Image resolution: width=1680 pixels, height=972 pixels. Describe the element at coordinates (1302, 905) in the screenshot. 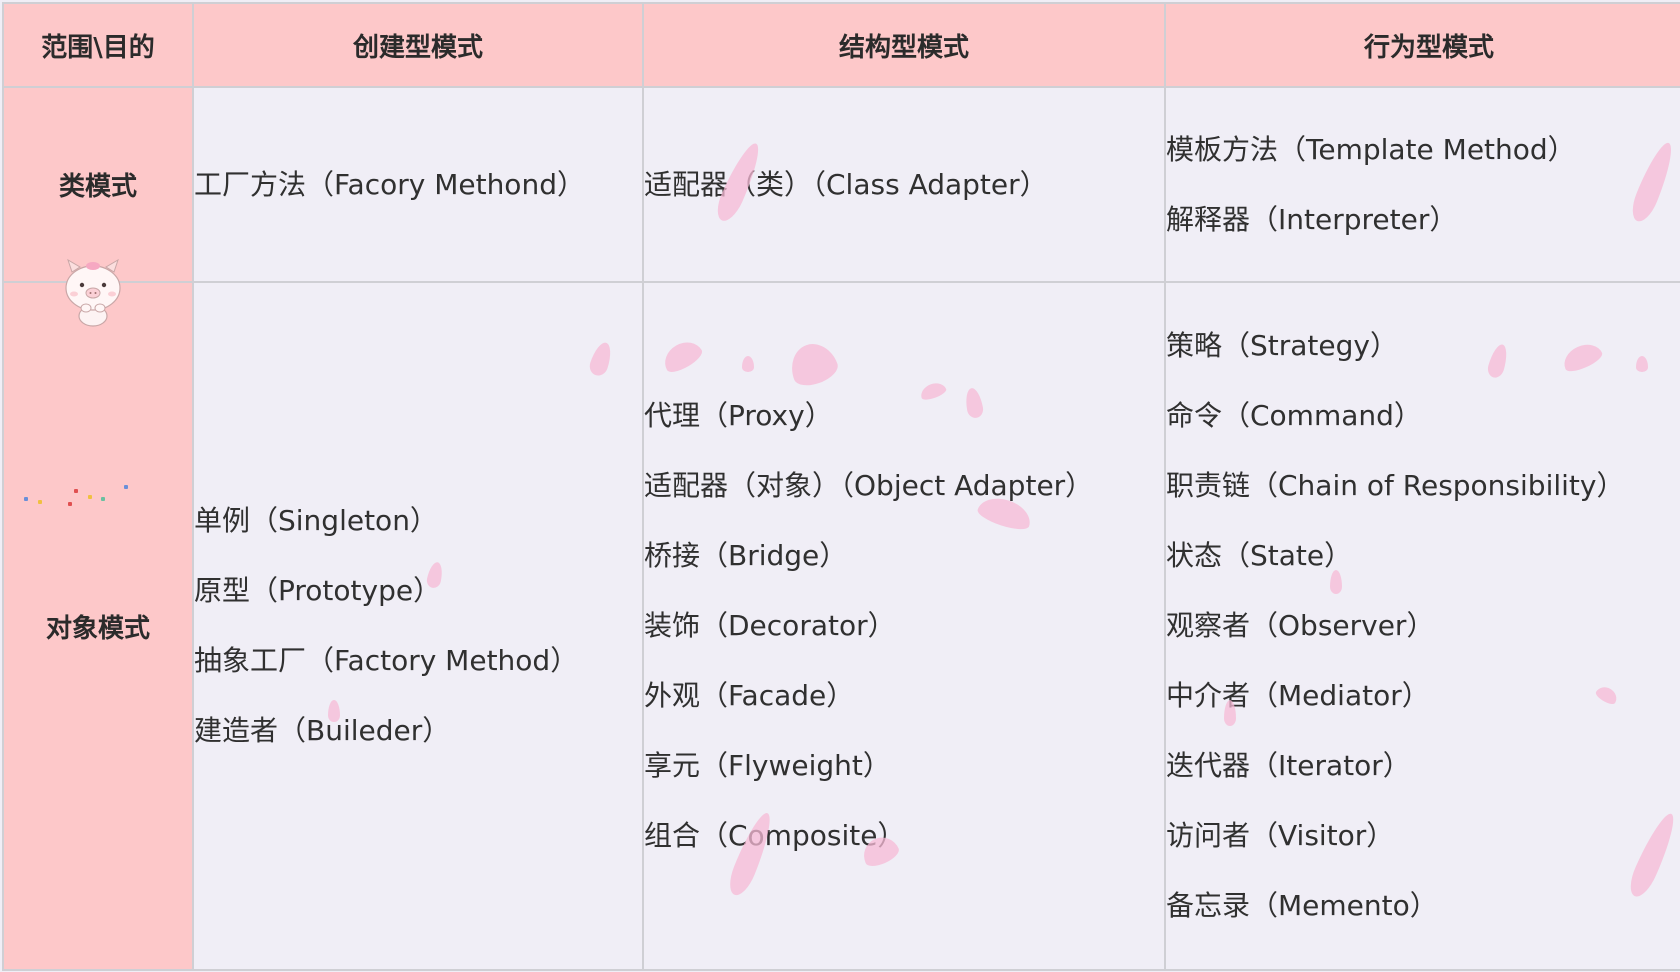

I see `pattern-item: 备忘录（Memento）` at that location.